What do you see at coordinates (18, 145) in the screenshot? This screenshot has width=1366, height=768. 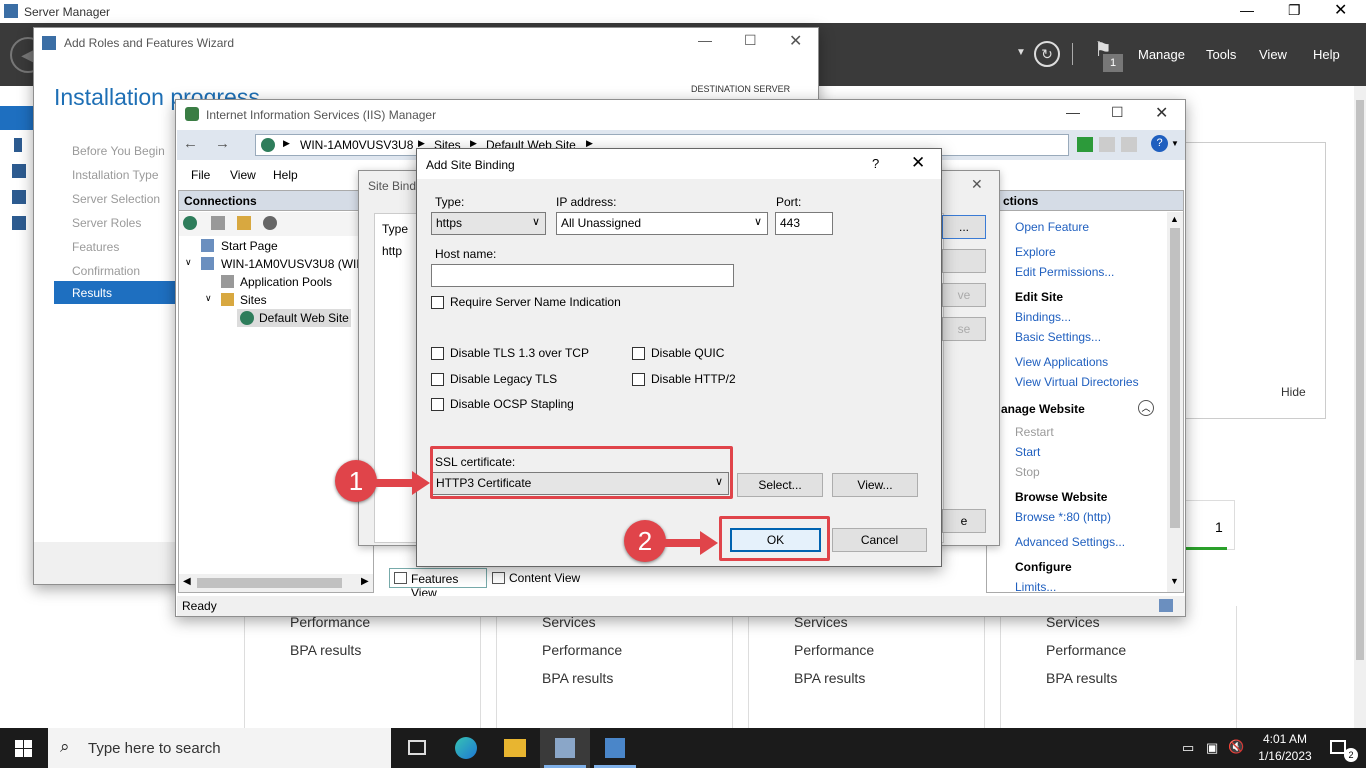 I see `local-server-icon` at bounding box center [18, 145].